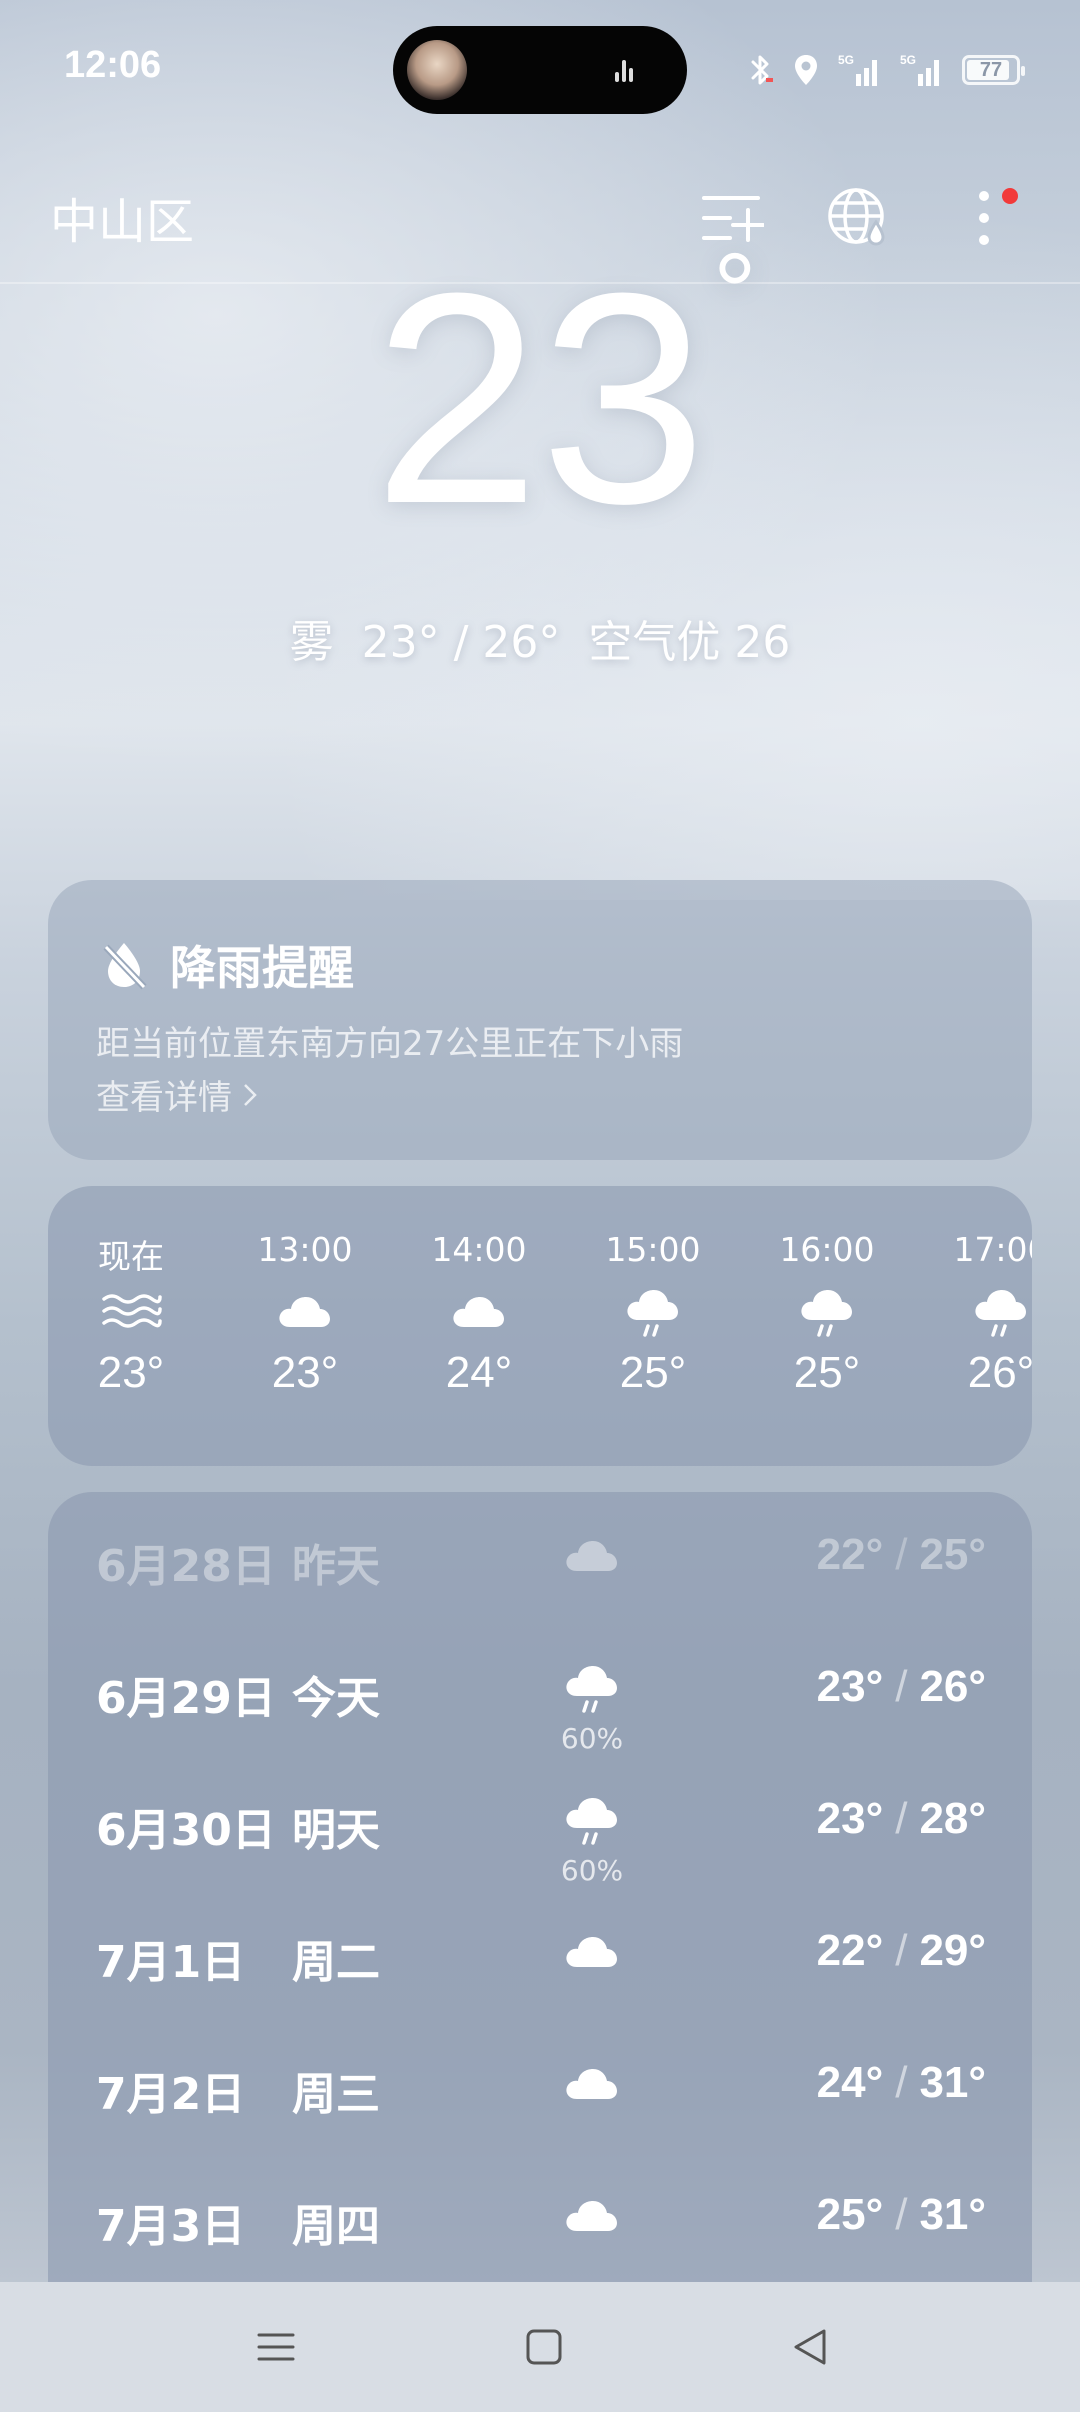 The width and height of the screenshot is (1080, 2412). Describe the element at coordinates (625, 71) in the screenshot. I see `audio-bars-icon` at that location.